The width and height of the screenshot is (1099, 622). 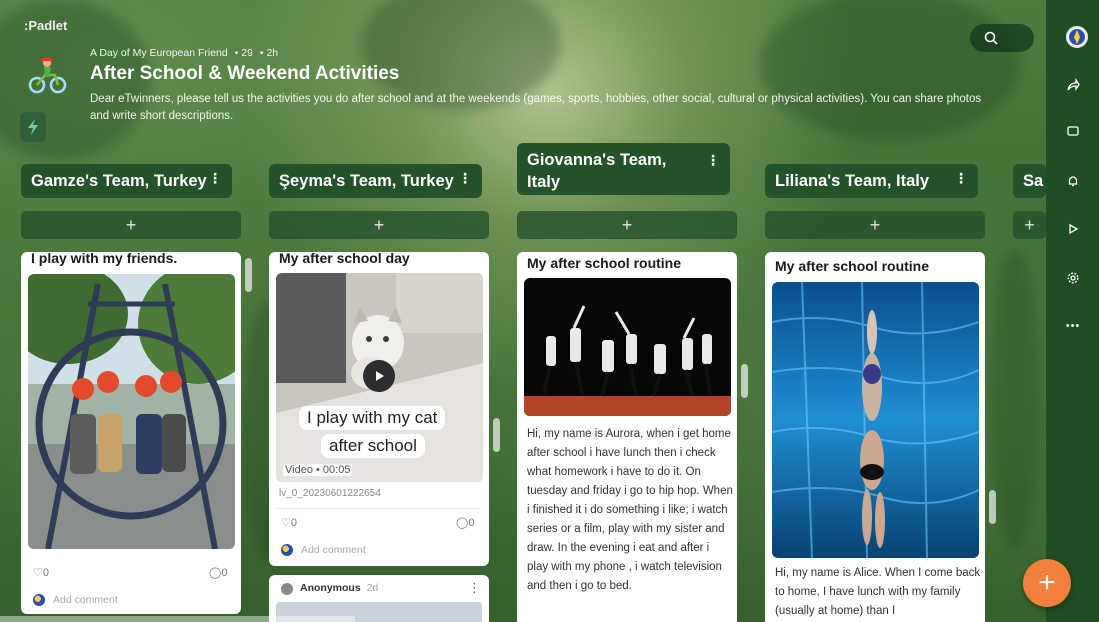 What do you see at coordinates (372, 418) in the screenshot?
I see `video-caption: I play with my cat` at bounding box center [372, 418].